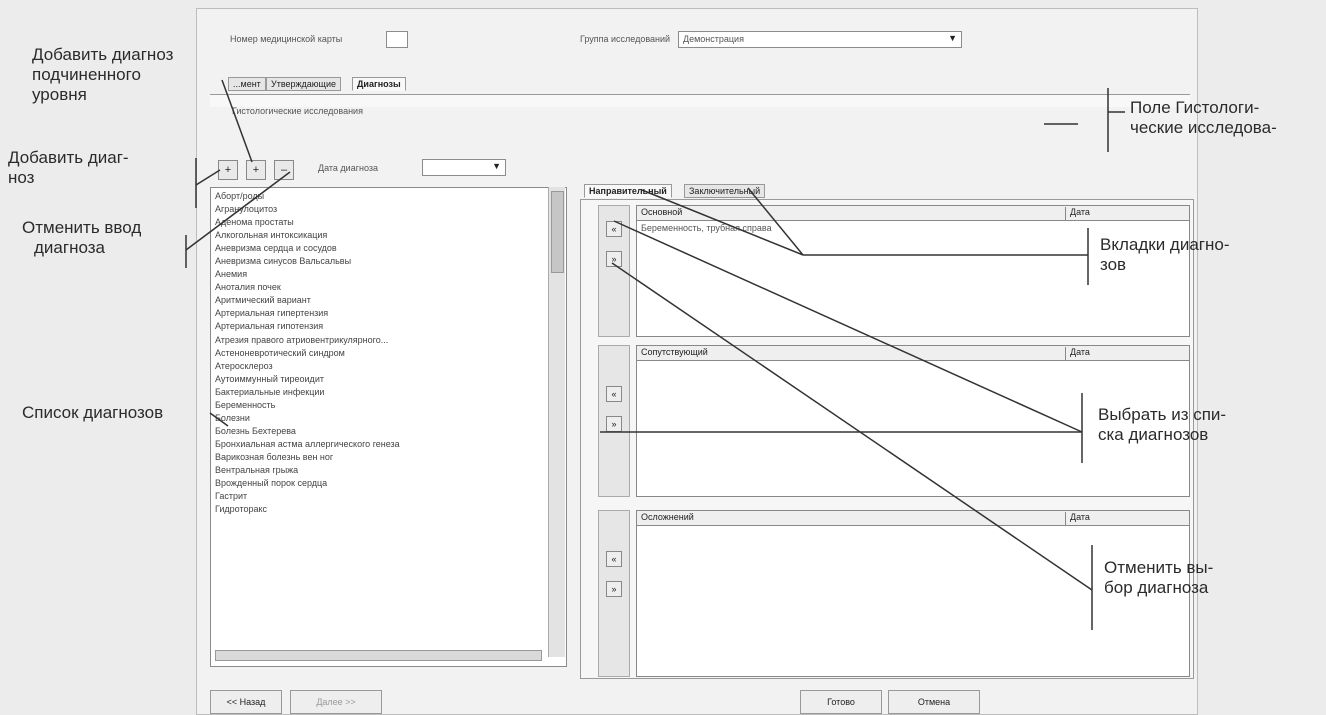  Describe the element at coordinates (1153, 434) in the screenshot. I see `callout-line: ска диагнозов` at that location.